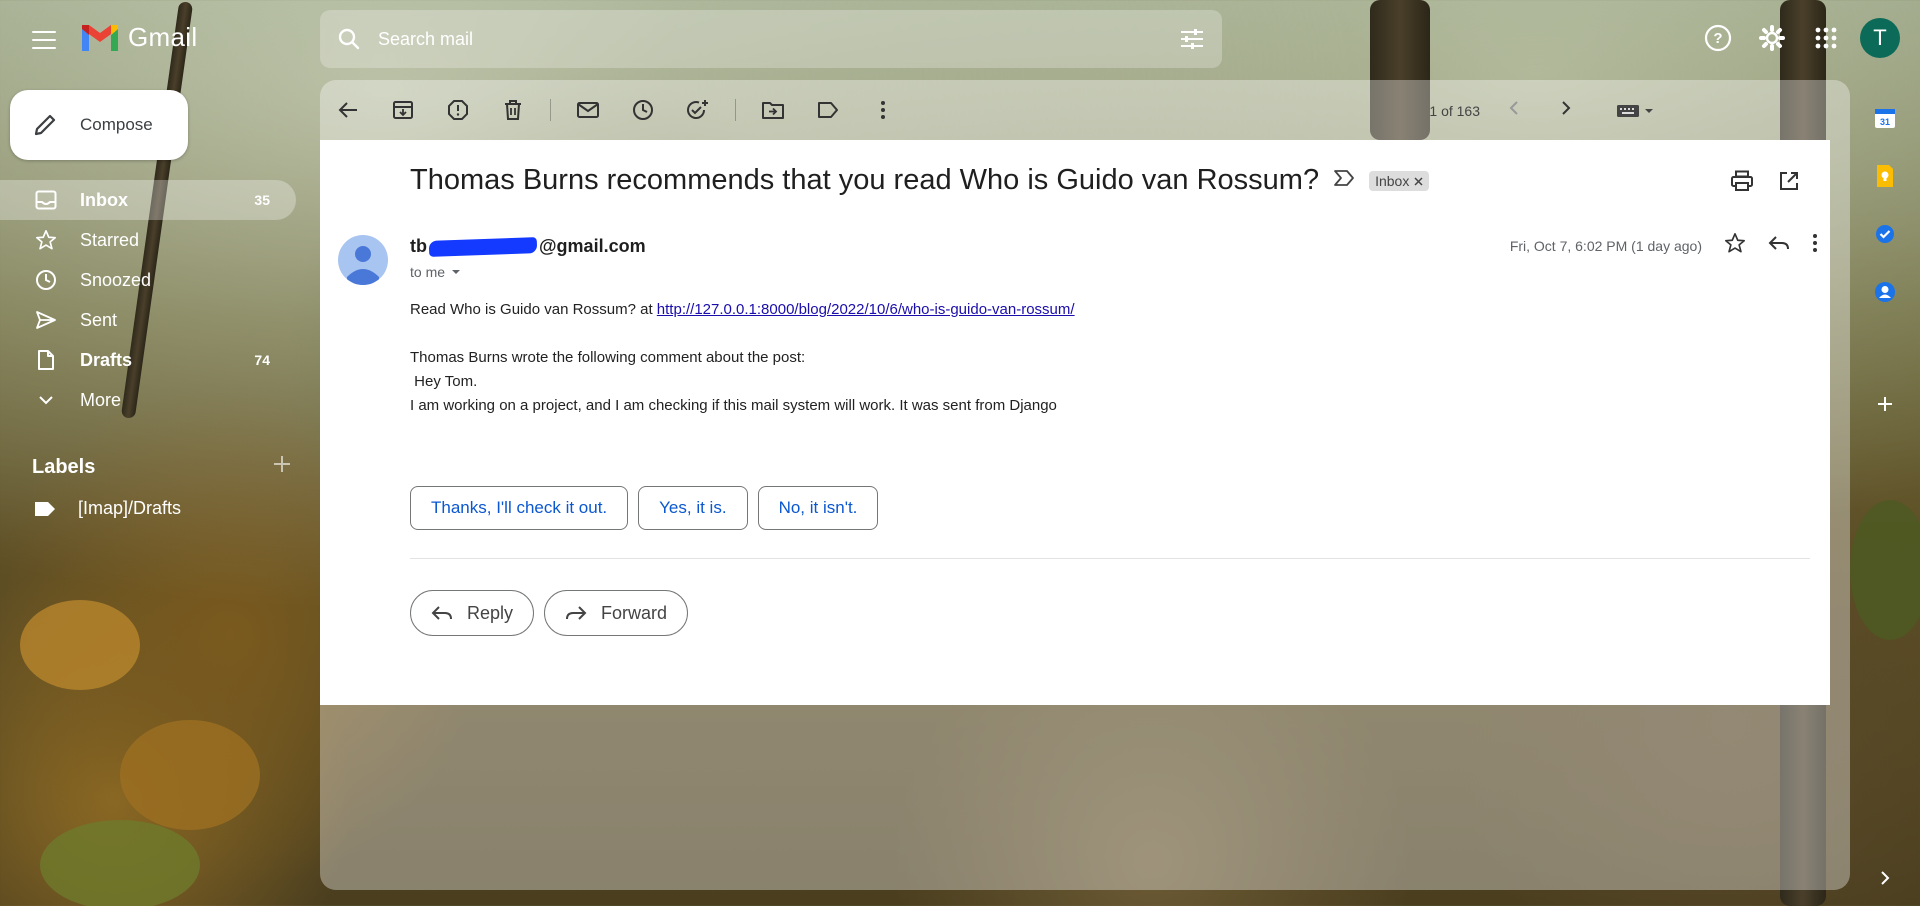 The image size is (1920, 906). I want to click on help-button: ?, so click(1718, 38).